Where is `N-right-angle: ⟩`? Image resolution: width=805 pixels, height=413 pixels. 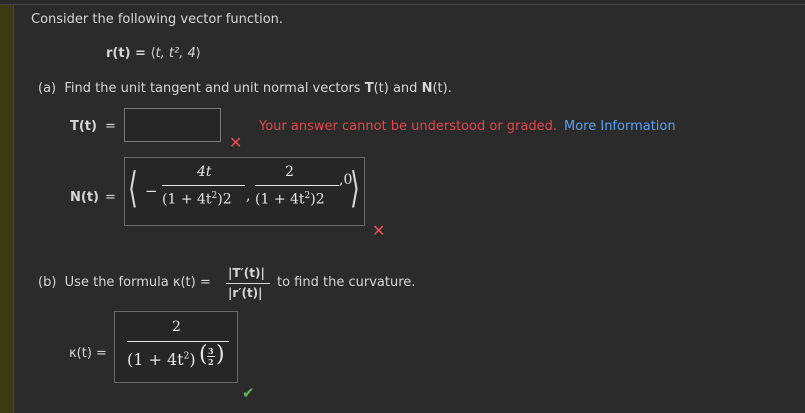
N-right-angle: ⟩ is located at coordinates (355, 187).